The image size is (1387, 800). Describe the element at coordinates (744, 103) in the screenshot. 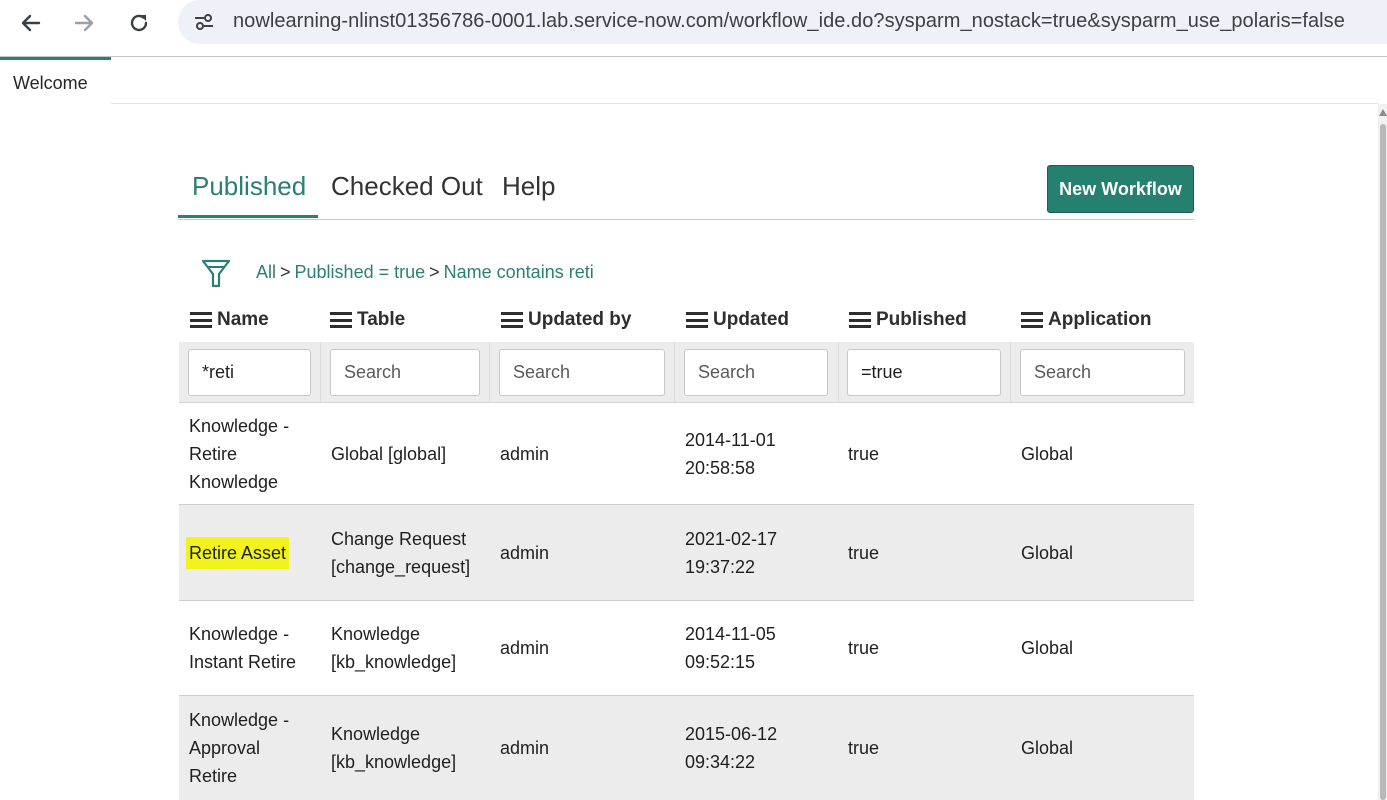

I see `tabstrip-divider` at that location.